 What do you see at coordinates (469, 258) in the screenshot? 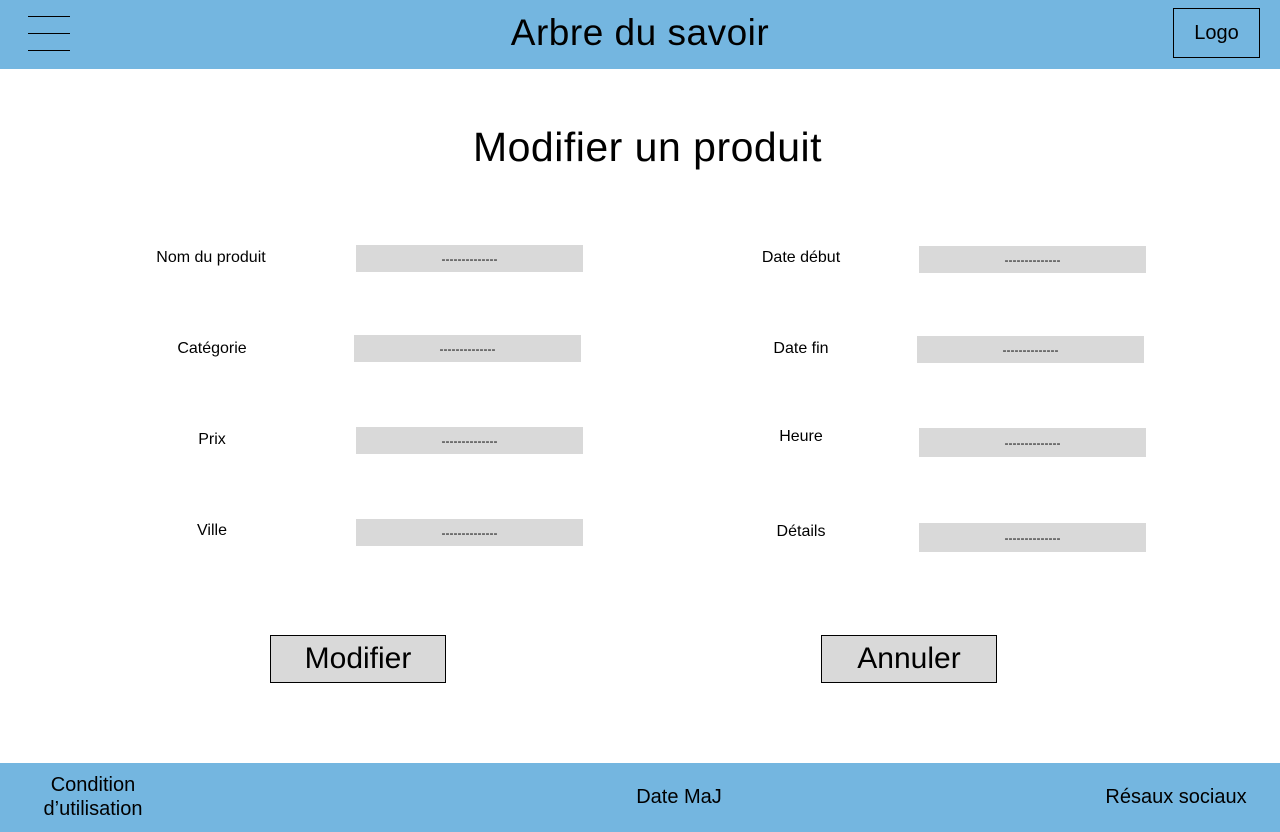
I see `nom-du-produit-input` at bounding box center [469, 258].